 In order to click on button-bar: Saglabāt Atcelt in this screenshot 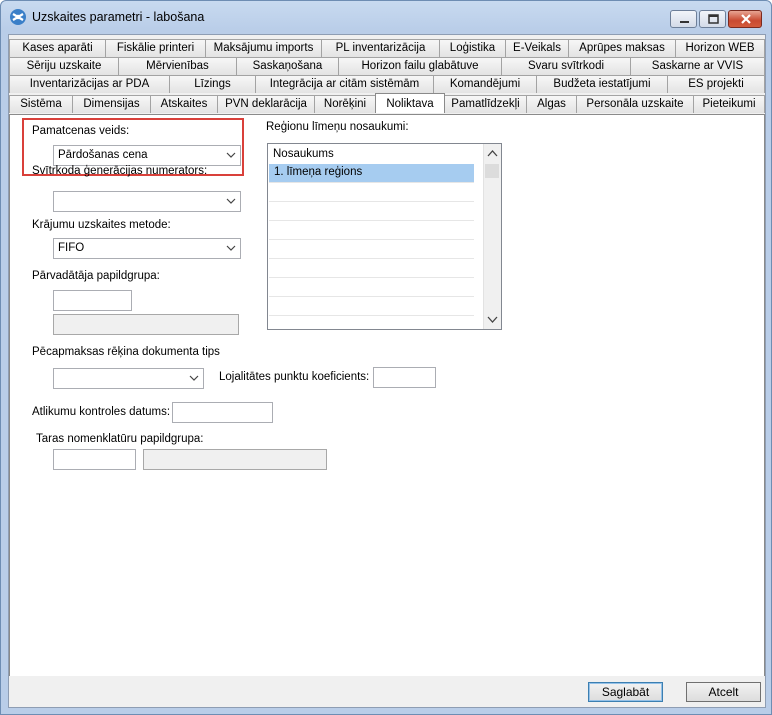, I will do `click(387, 691)`.